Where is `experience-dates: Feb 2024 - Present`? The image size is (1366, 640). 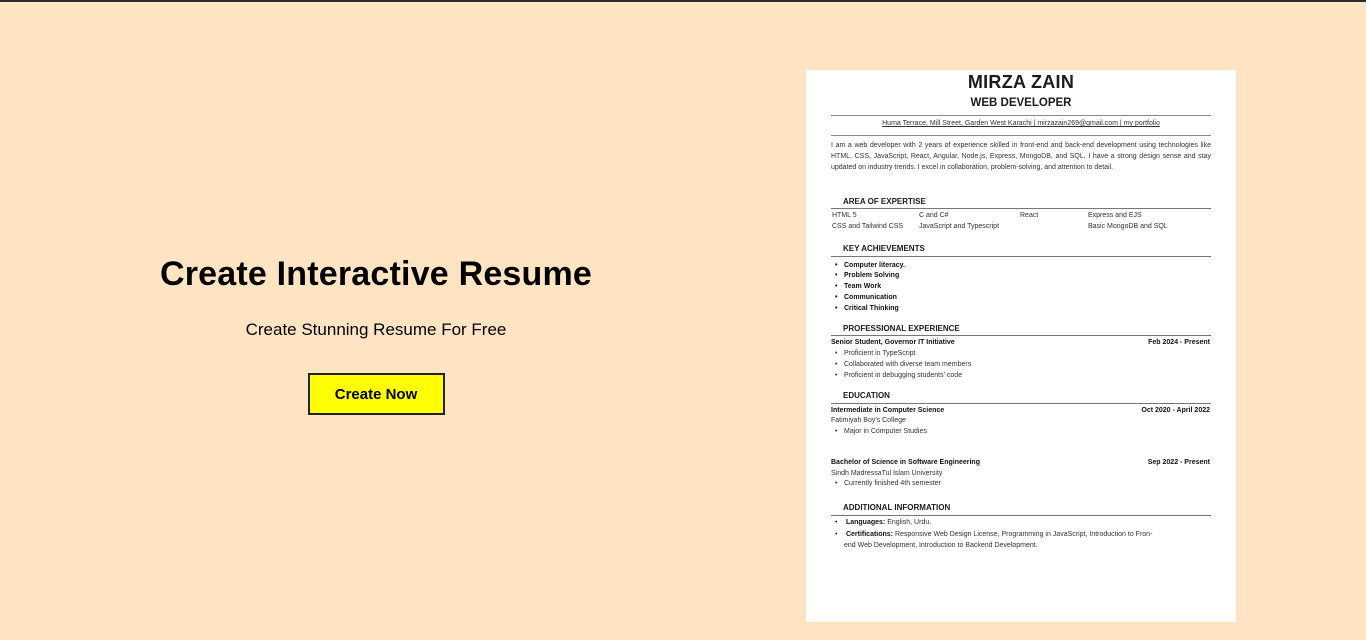 experience-dates: Feb 2024 - Present is located at coordinates (1179, 342).